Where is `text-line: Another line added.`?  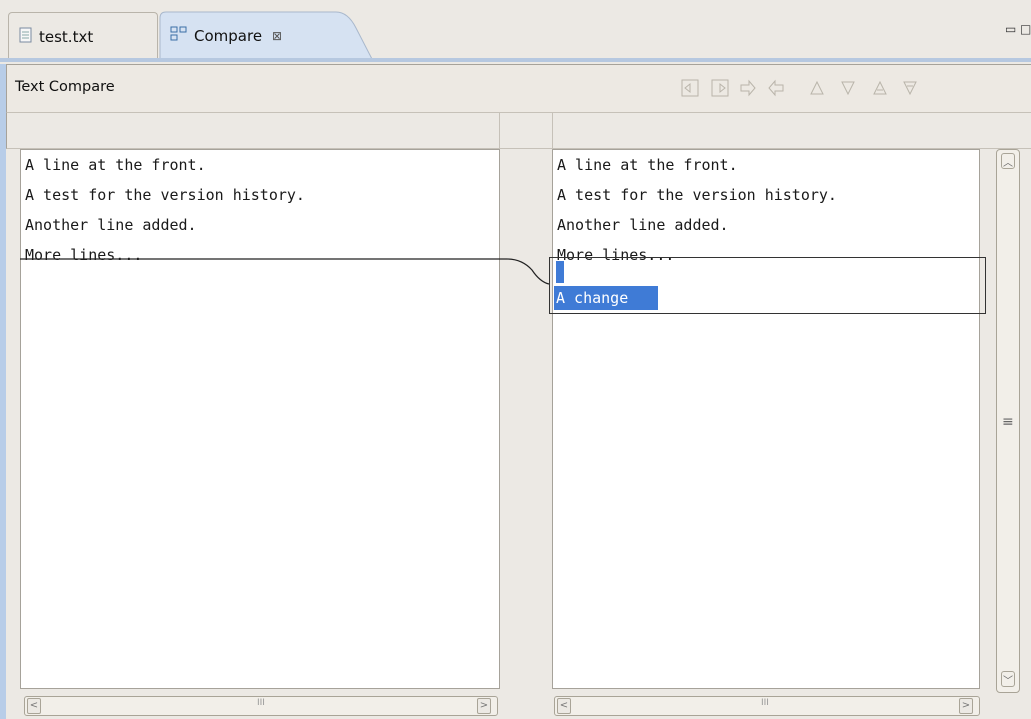 text-line: Another line added. is located at coordinates (643, 225).